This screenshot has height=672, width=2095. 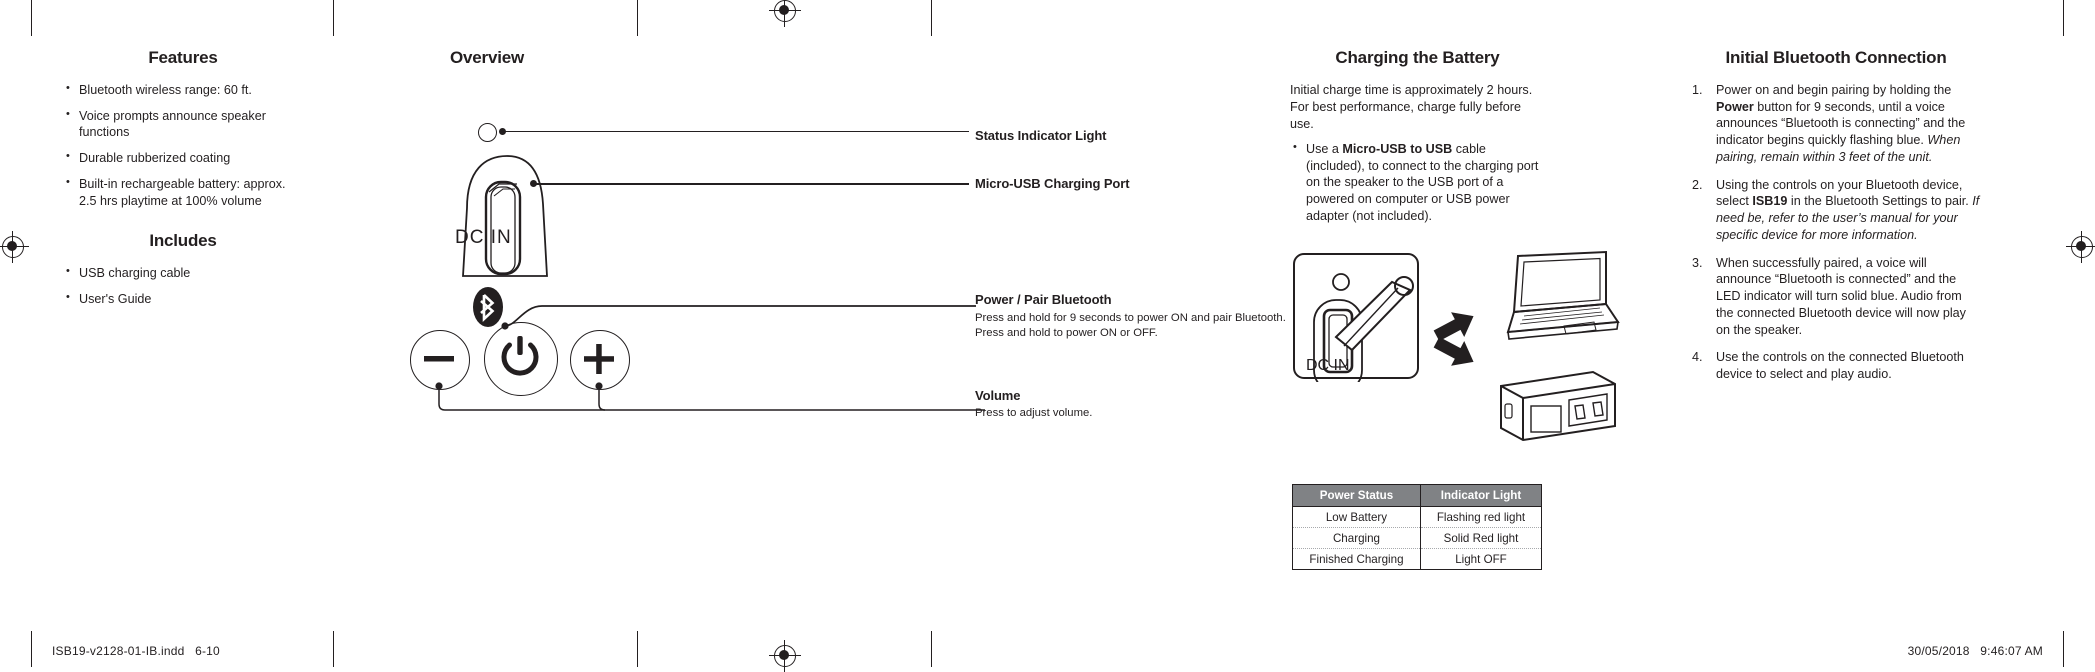 What do you see at coordinates (1356, 317) in the screenshot?
I see `charging-speaker-illustration: DC IN` at bounding box center [1356, 317].